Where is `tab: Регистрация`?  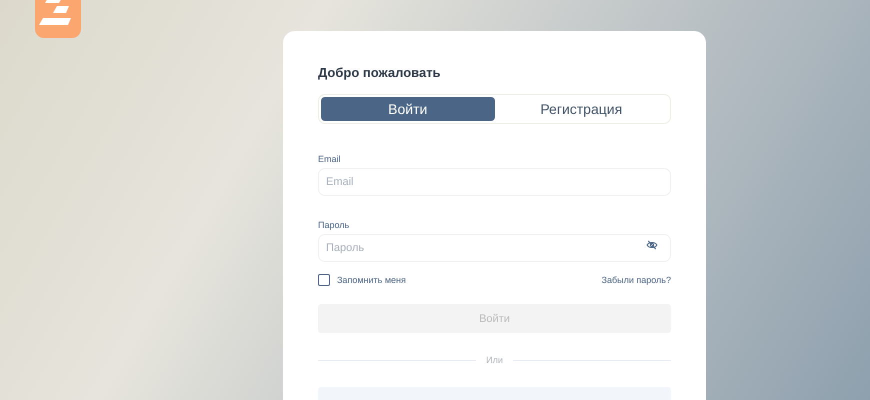 tab: Регистрация is located at coordinates (581, 109).